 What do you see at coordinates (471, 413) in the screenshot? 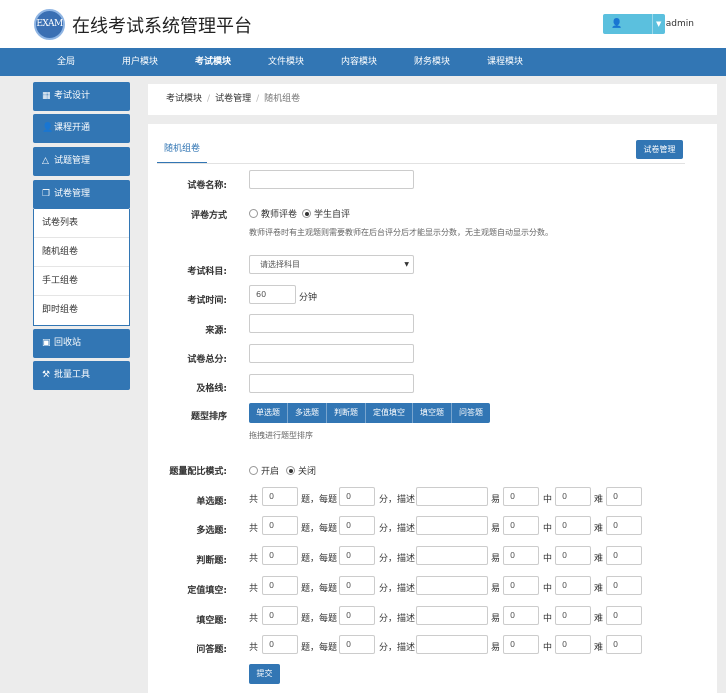
I see `order-essay: 问答题` at bounding box center [471, 413].